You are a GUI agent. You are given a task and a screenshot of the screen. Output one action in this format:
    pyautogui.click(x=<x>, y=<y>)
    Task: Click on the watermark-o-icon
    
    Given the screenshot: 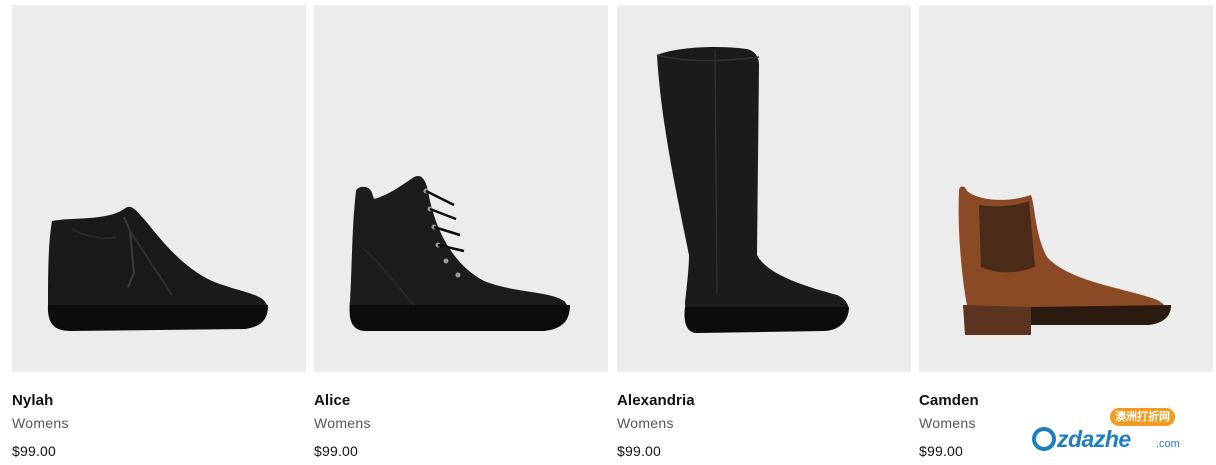 What is the action you would take?
    pyautogui.click(x=1044, y=439)
    